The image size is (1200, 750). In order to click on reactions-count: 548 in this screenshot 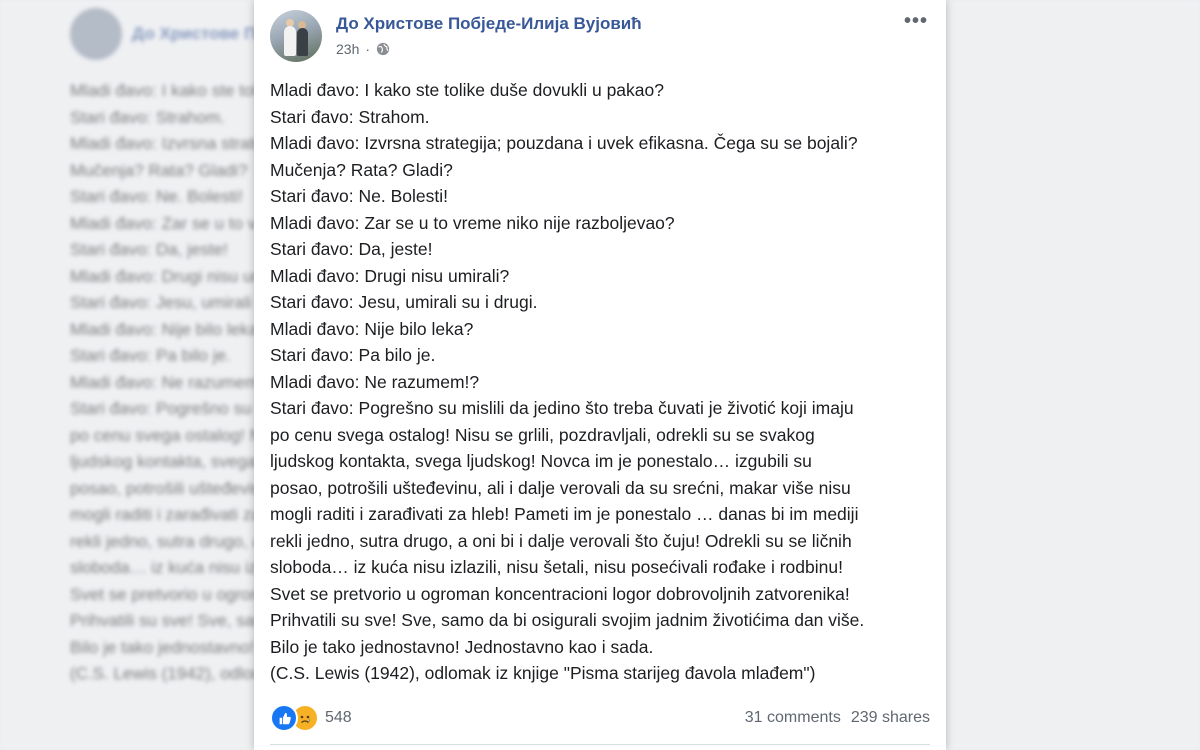, I will do `click(338, 717)`.